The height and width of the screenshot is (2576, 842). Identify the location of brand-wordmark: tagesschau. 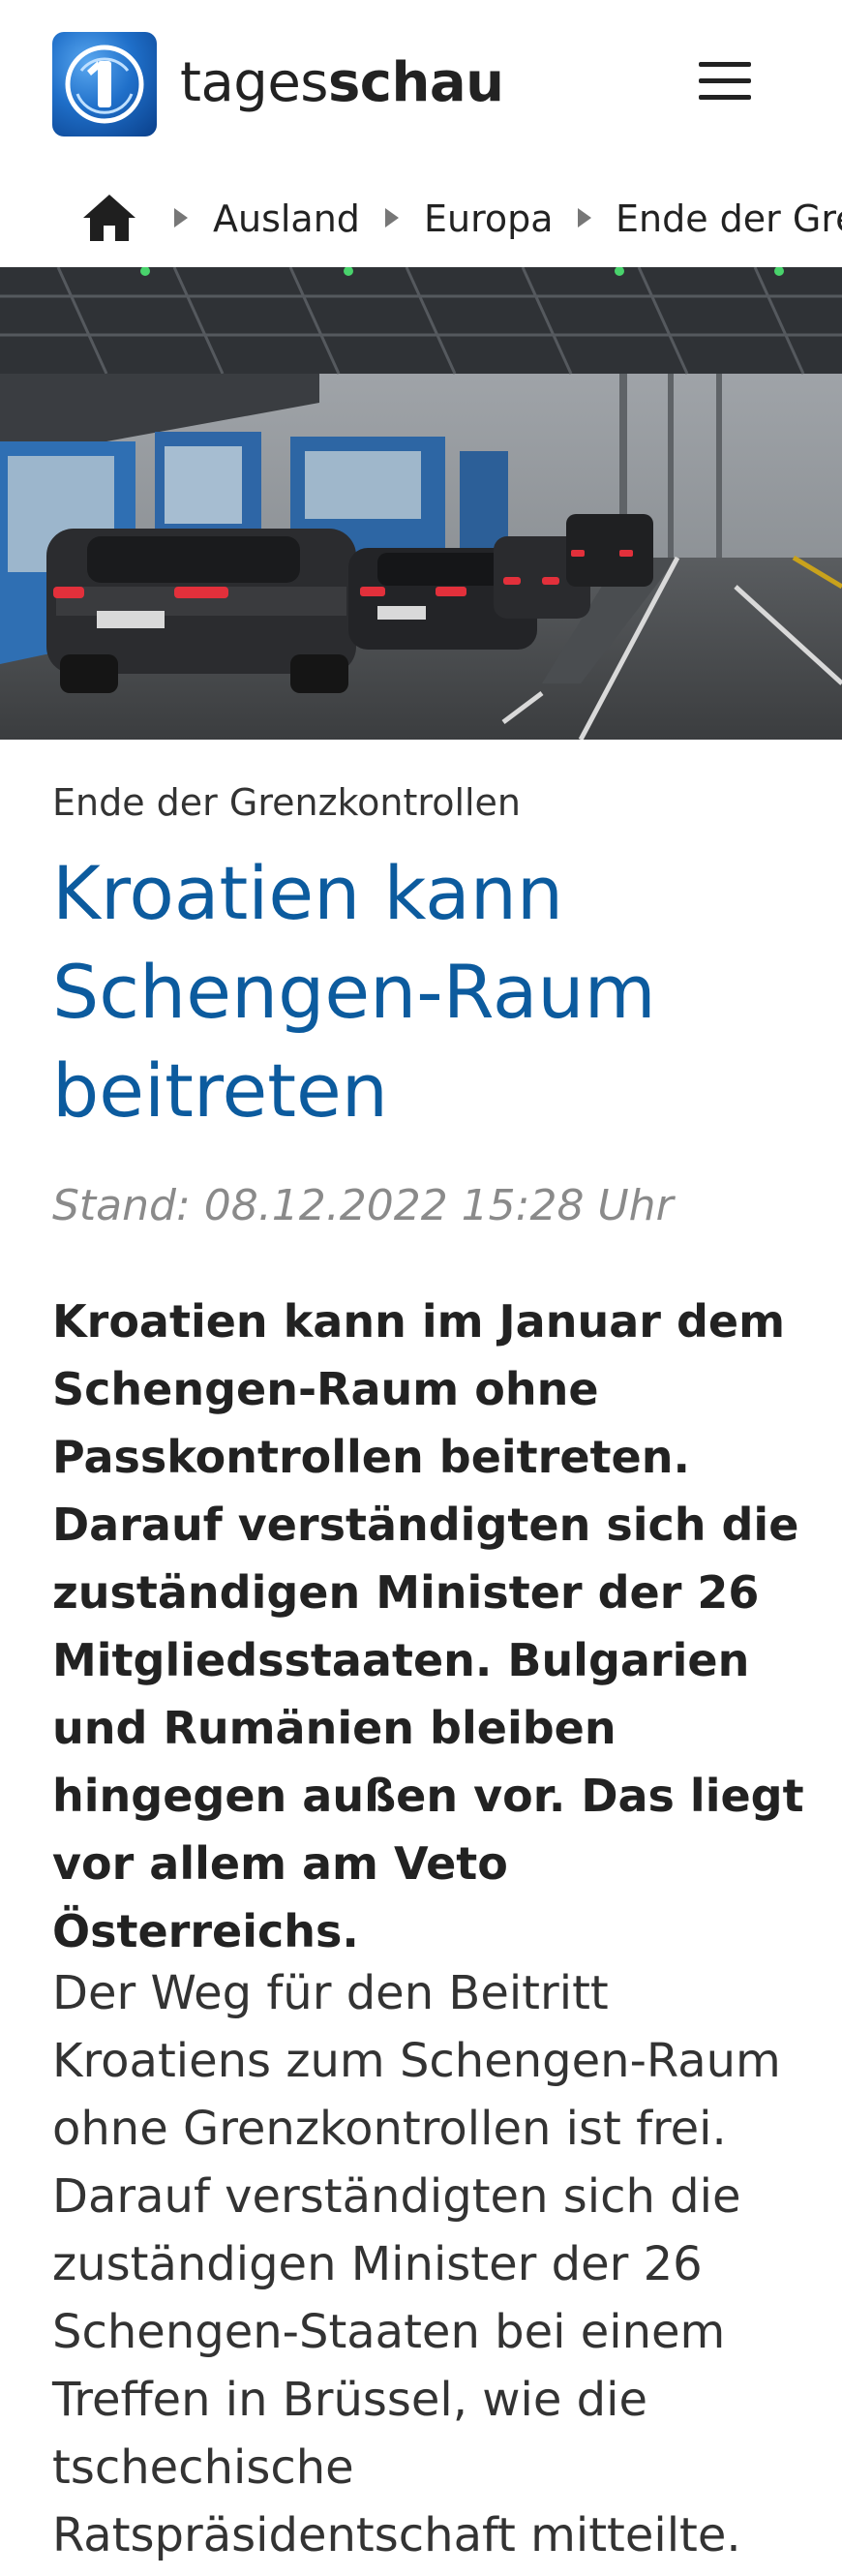
(342, 83).